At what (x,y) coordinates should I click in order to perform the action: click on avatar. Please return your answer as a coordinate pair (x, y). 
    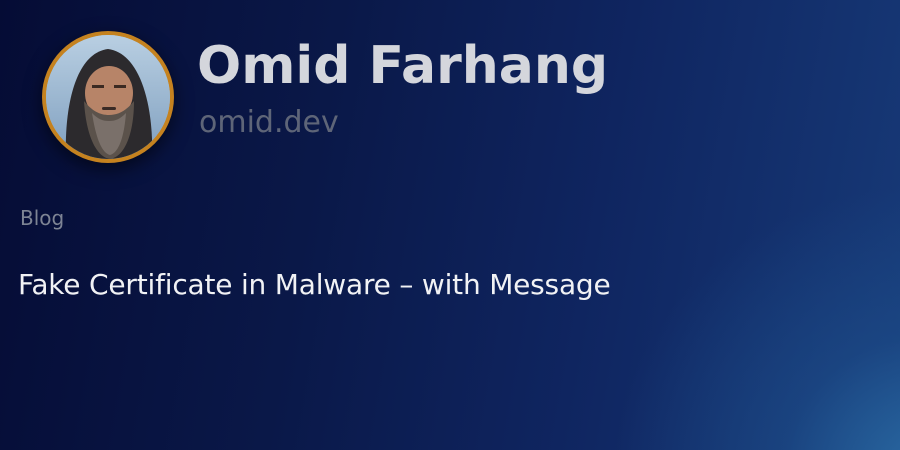
    Looking at the image, I should click on (108, 97).